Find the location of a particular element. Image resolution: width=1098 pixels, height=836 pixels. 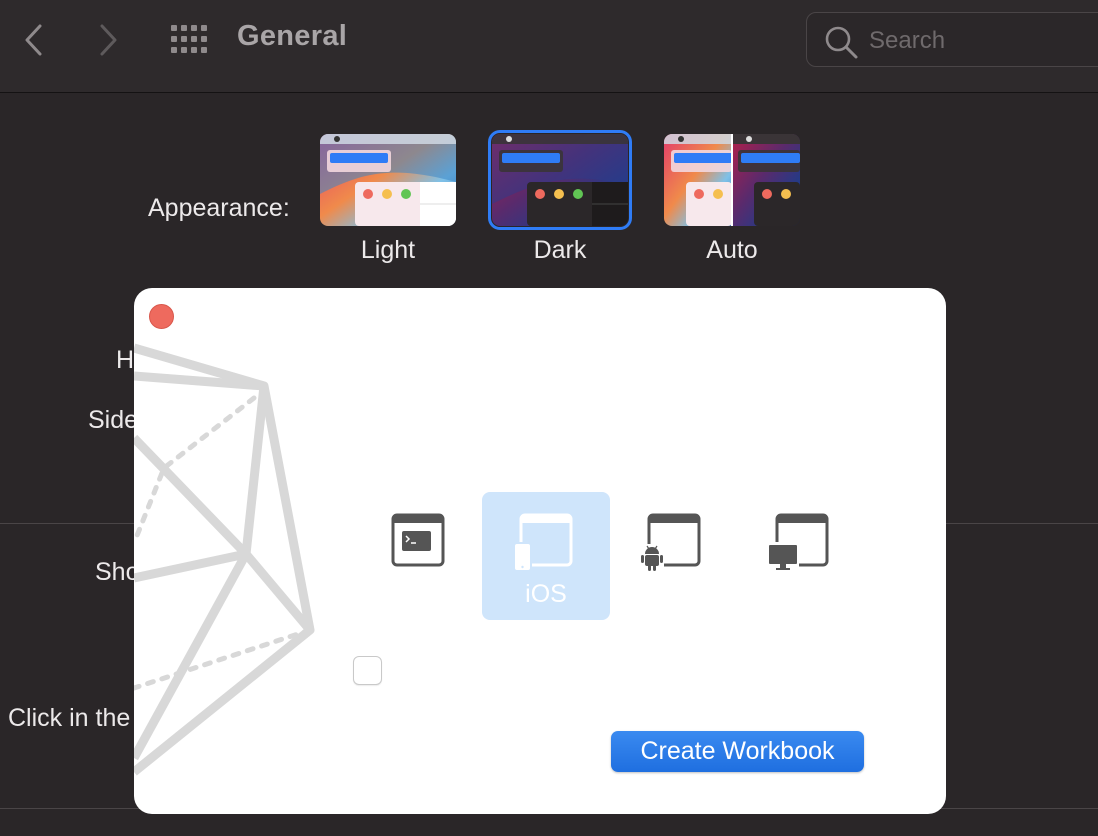

ios-template-label: iOS is located at coordinates (546, 594).